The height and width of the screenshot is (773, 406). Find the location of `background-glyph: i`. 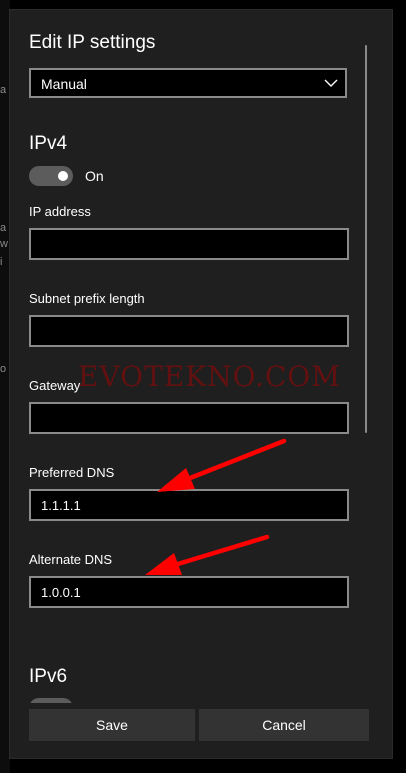

background-glyph: i is located at coordinates (1, 262).